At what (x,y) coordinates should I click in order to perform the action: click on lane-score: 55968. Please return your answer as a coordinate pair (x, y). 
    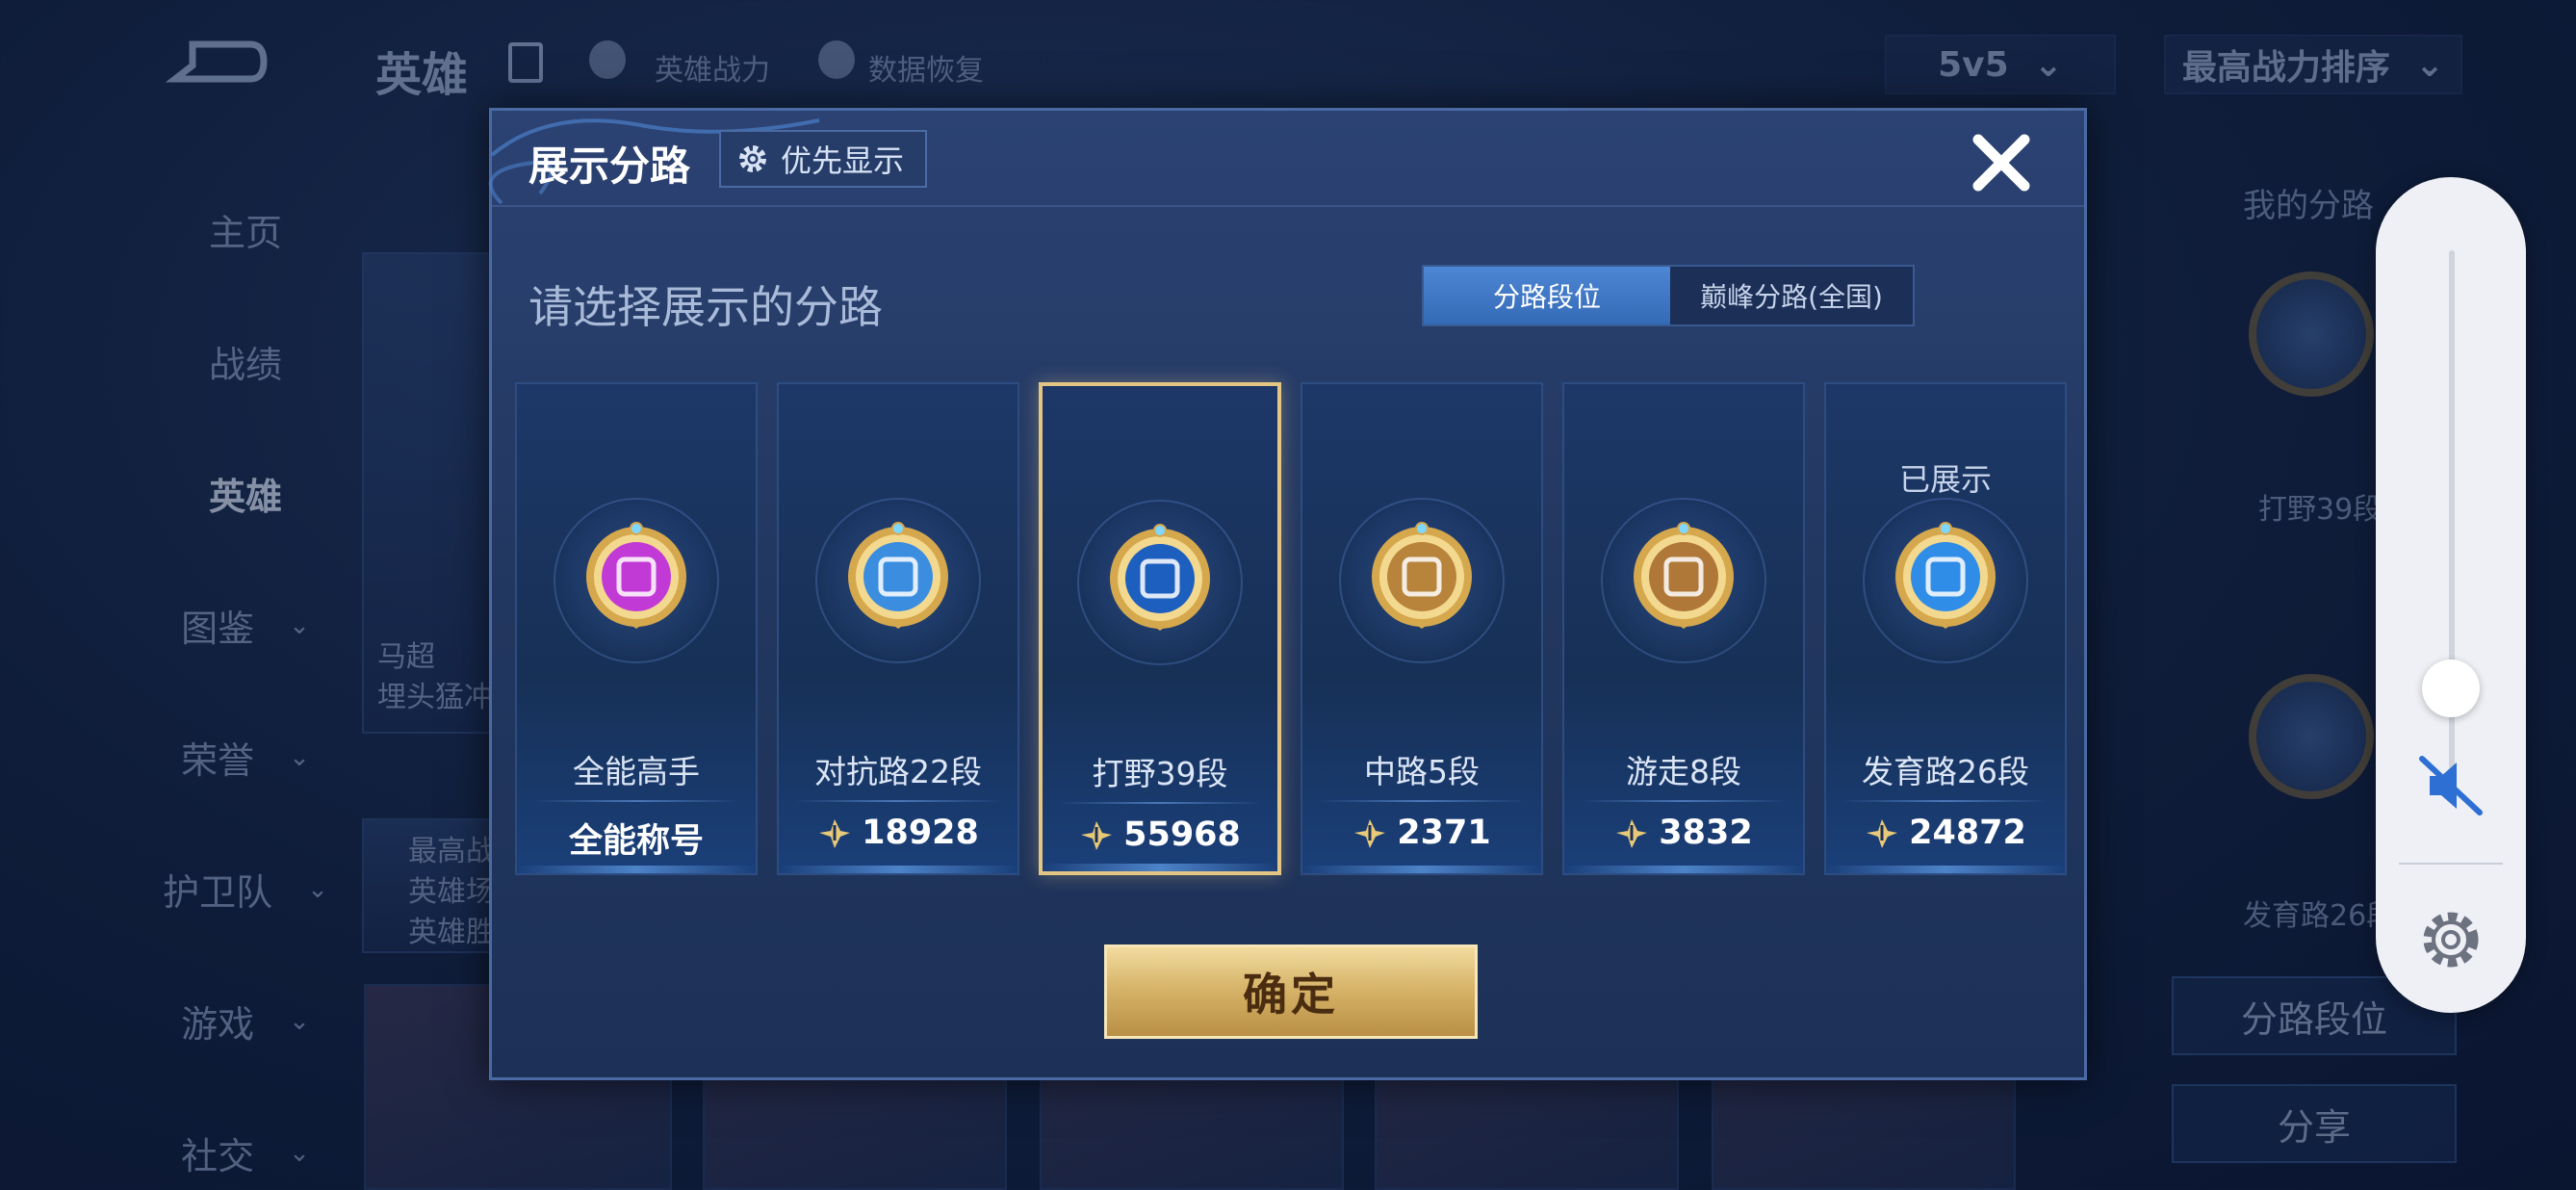
    Looking at the image, I should click on (1160, 835).